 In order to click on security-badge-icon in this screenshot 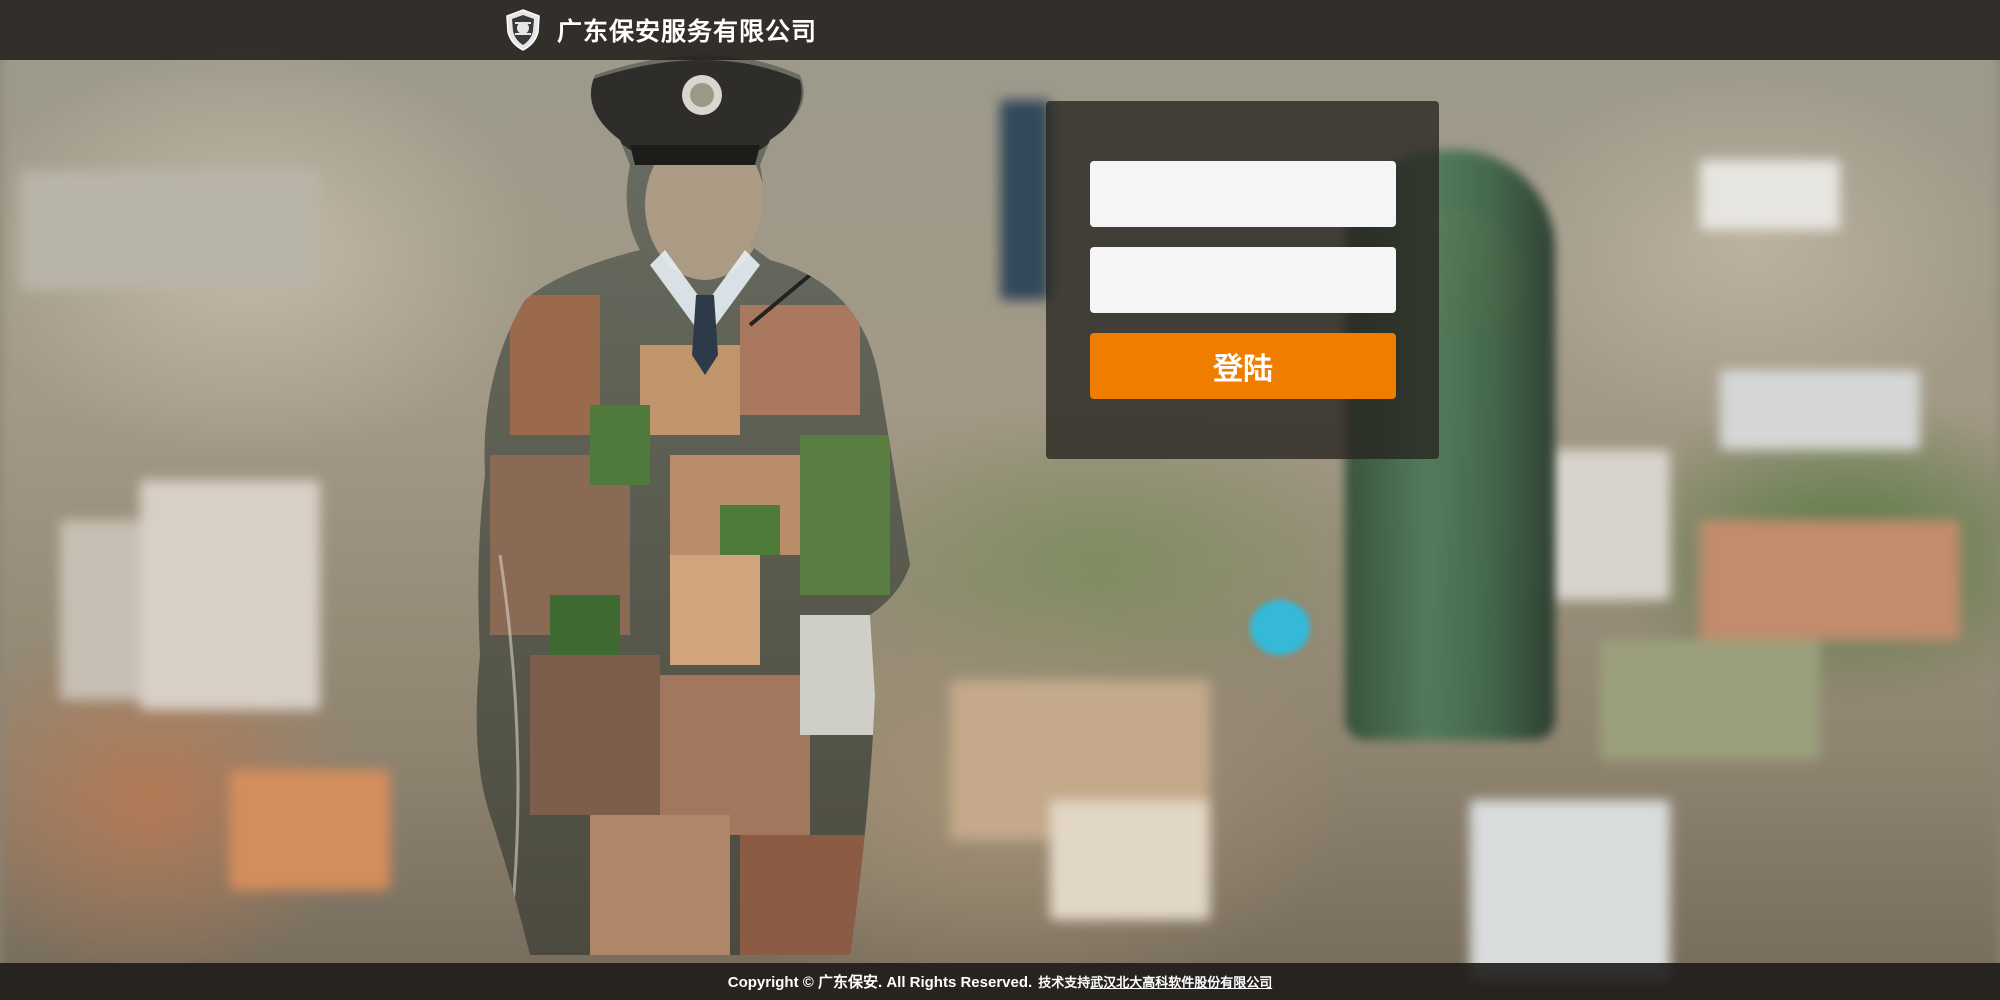, I will do `click(523, 30)`.